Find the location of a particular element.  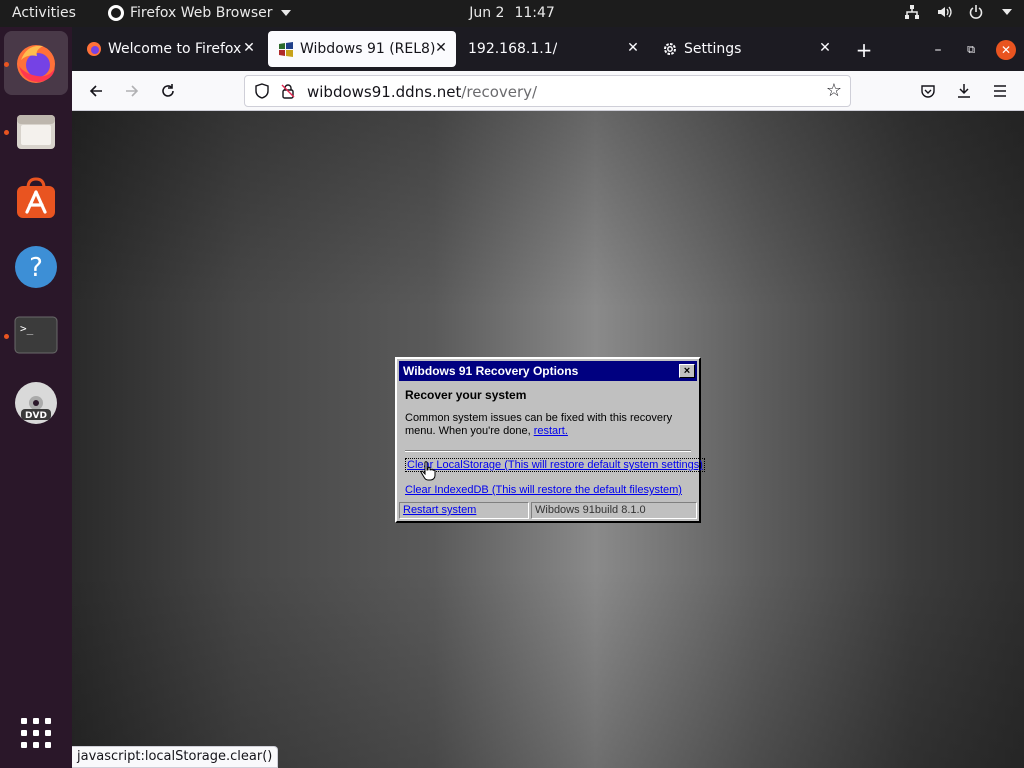

show-applications-button is located at coordinates (36, 733).